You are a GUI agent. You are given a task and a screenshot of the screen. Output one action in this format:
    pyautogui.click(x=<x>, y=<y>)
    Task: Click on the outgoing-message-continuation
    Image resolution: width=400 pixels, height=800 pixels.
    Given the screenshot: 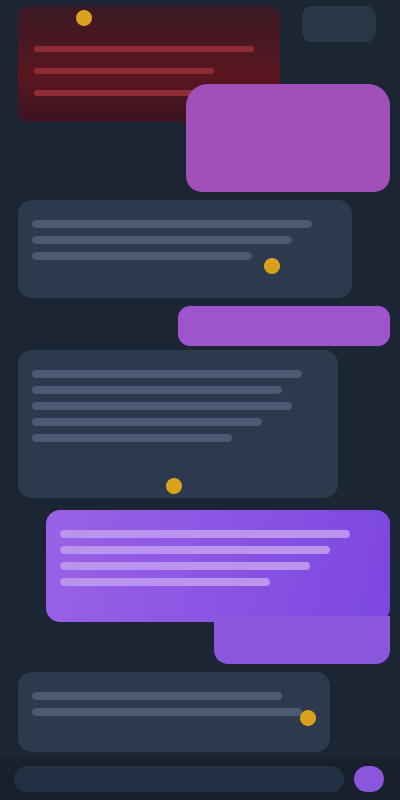 What is the action you would take?
    pyautogui.click(x=302, y=640)
    